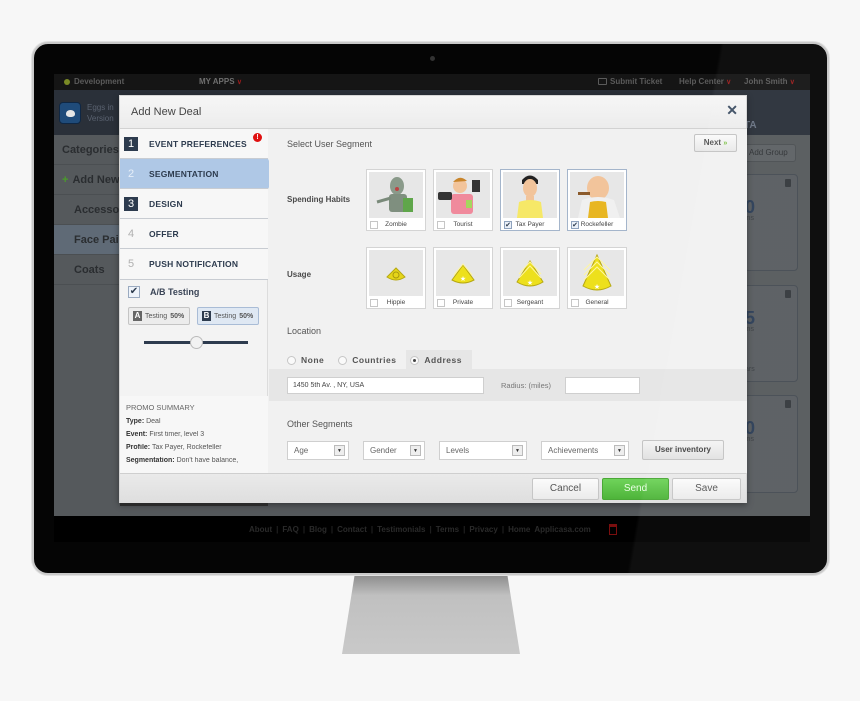 This screenshot has height=701, width=860. What do you see at coordinates (150, 460) in the screenshot?
I see `summary-key: Segmentation:` at bounding box center [150, 460].